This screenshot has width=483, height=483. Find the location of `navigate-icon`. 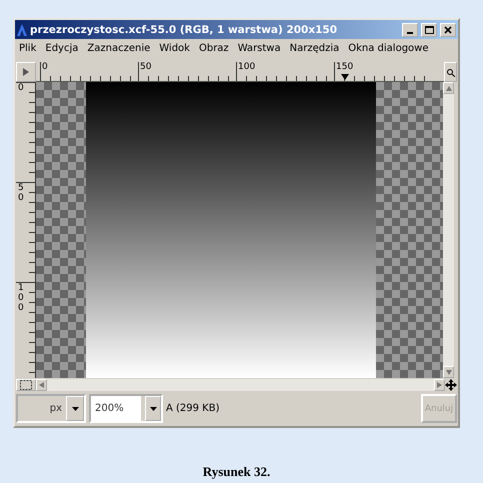

navigate-icon is located at coordinates (451, 385).